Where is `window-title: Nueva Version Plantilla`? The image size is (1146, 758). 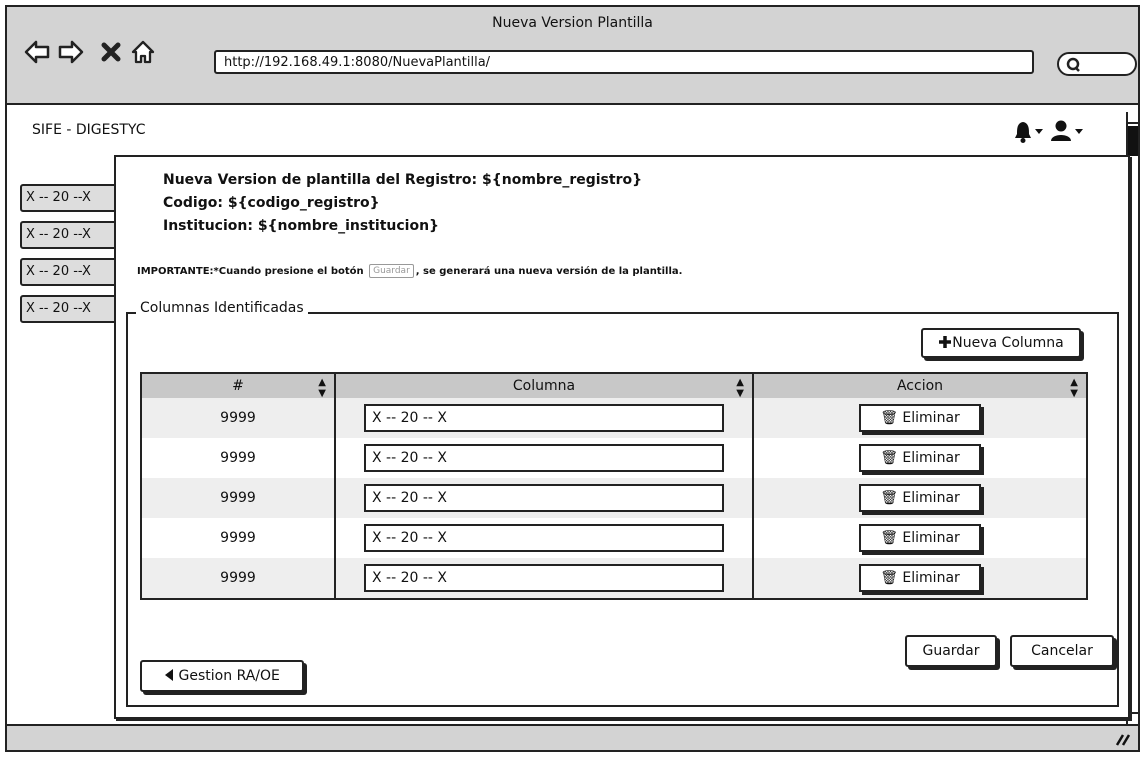 window-title: Nueva Version Plantilla is located at coordinates (572, 23).